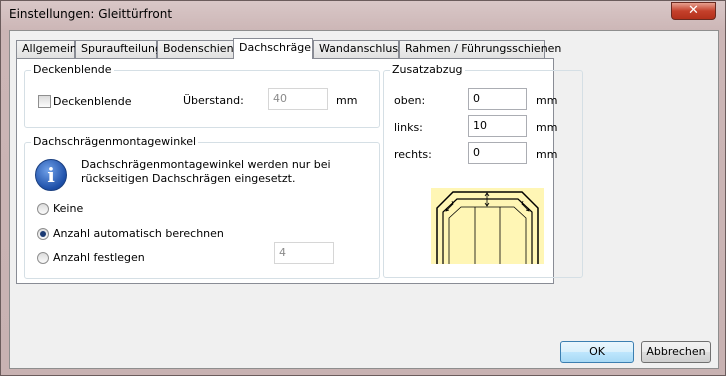 Image resolution: width=726 pixels, height=376 pixels. What do you see at coordinates (547, 100) in the screenshot?
I see `oben-unit: mm` at bounding box center [547, 100].